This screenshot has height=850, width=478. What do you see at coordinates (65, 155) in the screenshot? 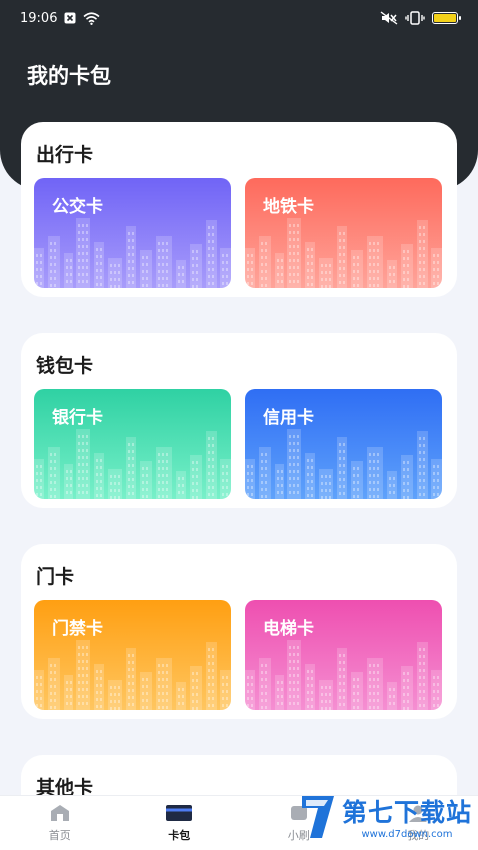
I see `section-title: 出行卡` at bounding box center [65, 155].